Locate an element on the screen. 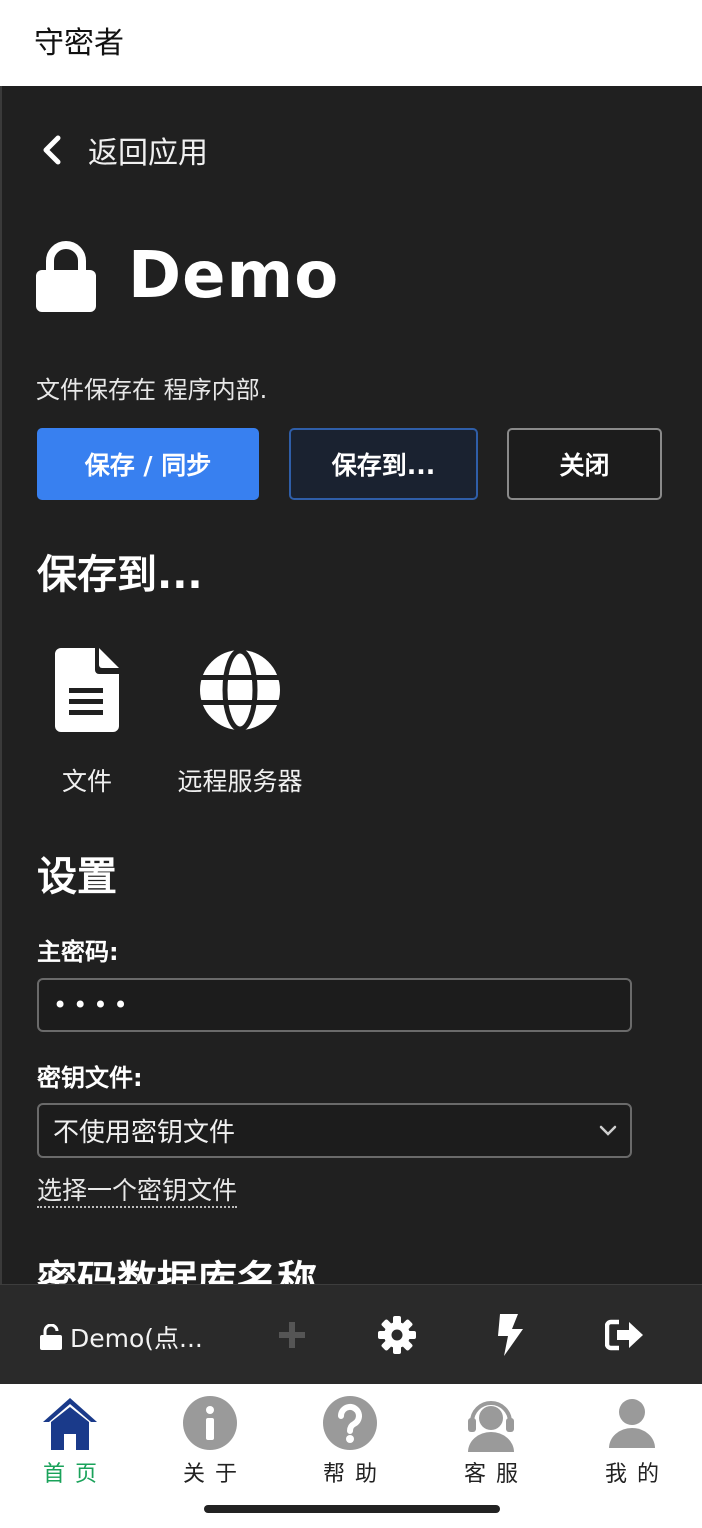 The width and height of the screenshot is (702, 1528). file-icon is located at coordinates (87, 690).